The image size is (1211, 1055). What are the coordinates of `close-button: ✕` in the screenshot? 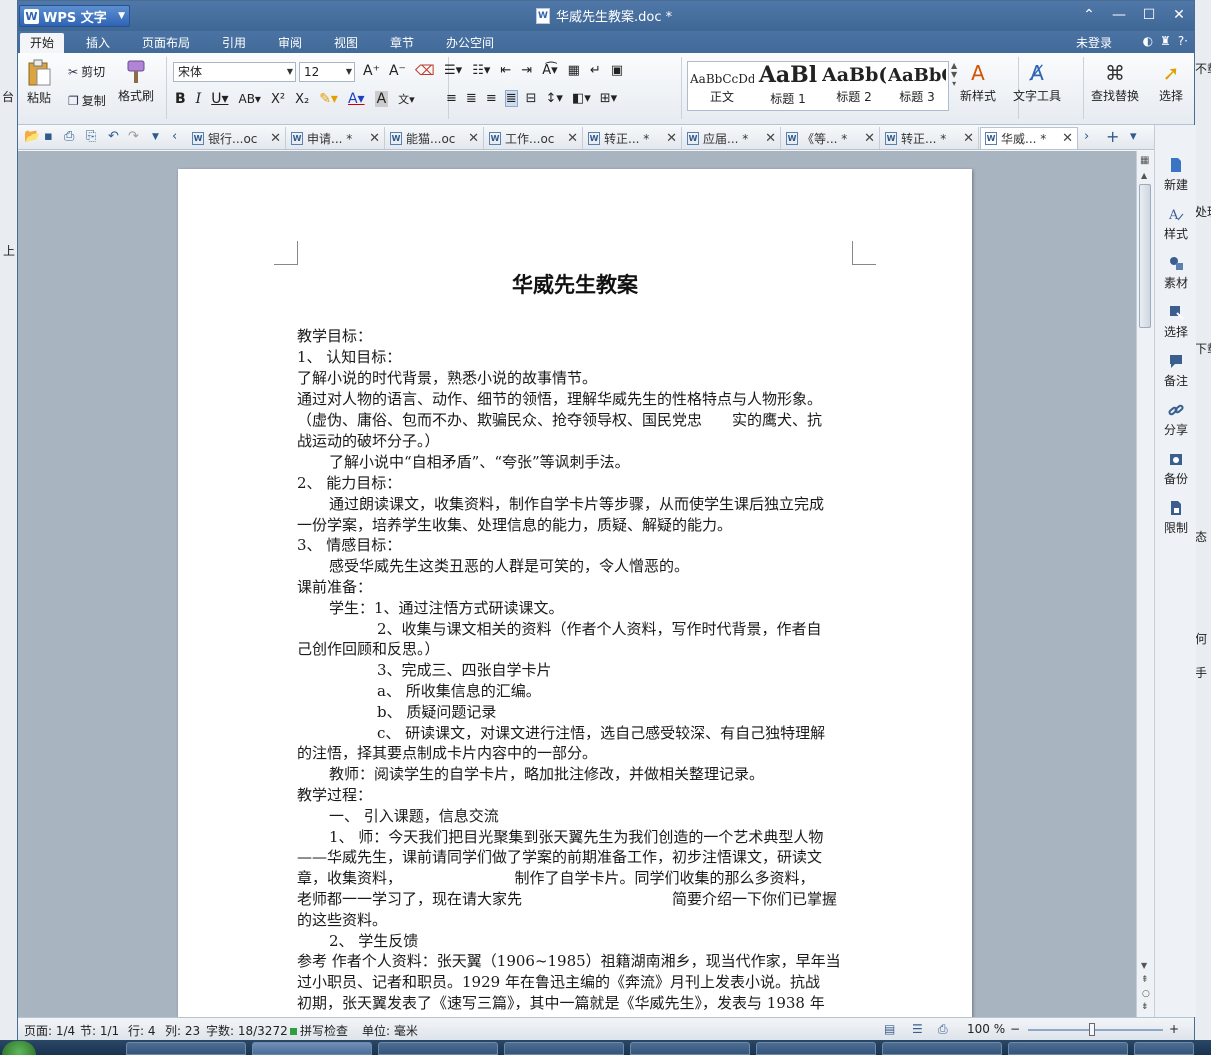 It's located at (1179, 15).